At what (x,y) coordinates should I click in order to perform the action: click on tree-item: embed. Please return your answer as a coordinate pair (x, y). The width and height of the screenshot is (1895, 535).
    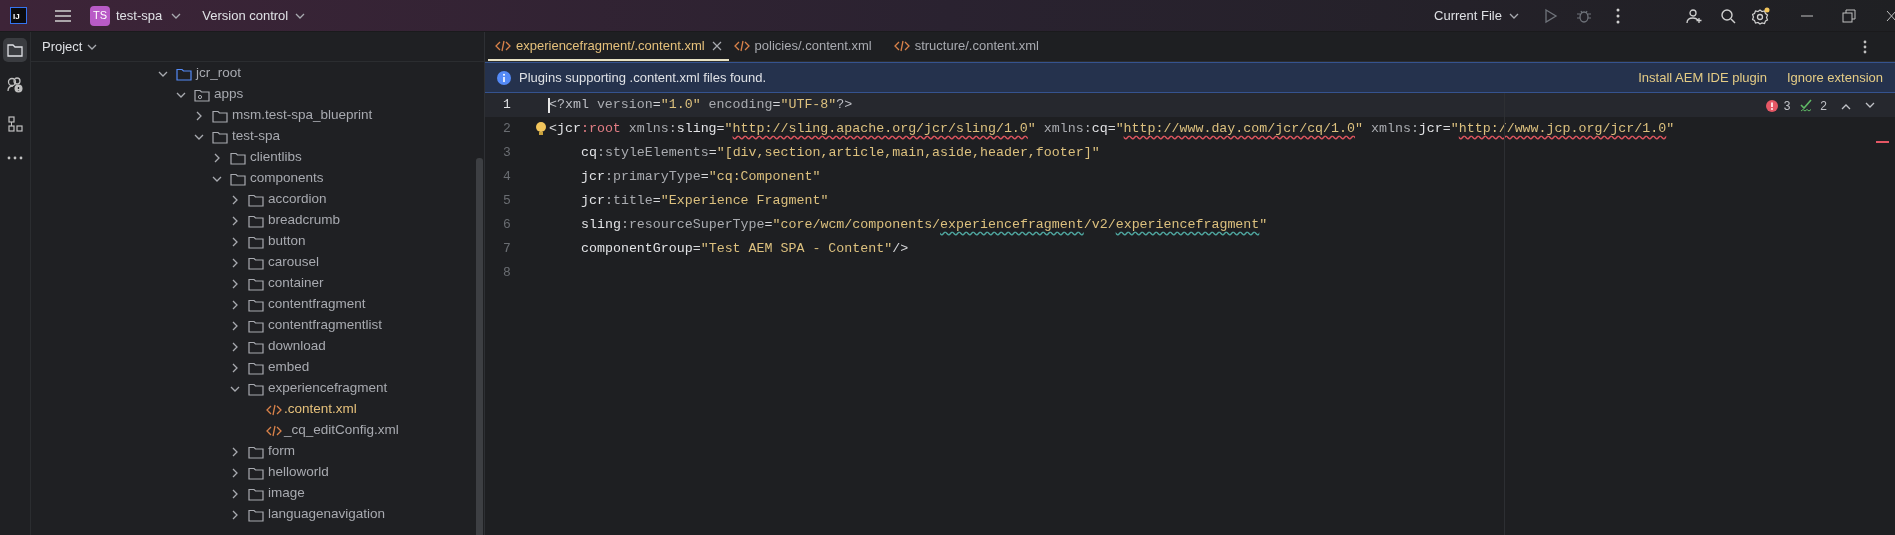
    Looking at the image, I should click on (257, 367).